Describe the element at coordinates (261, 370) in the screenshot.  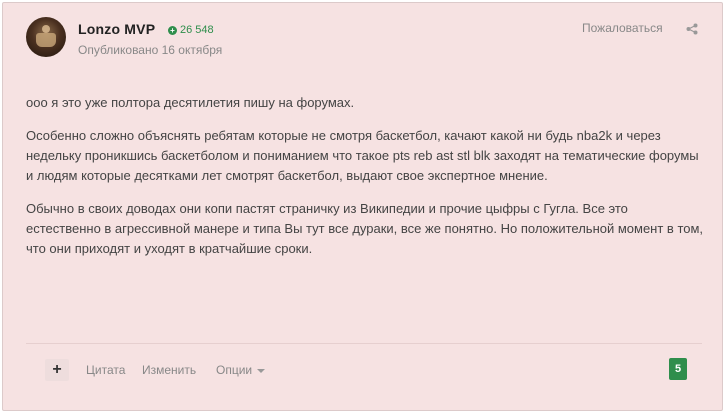
I see `chevron-down-icon` at that location.